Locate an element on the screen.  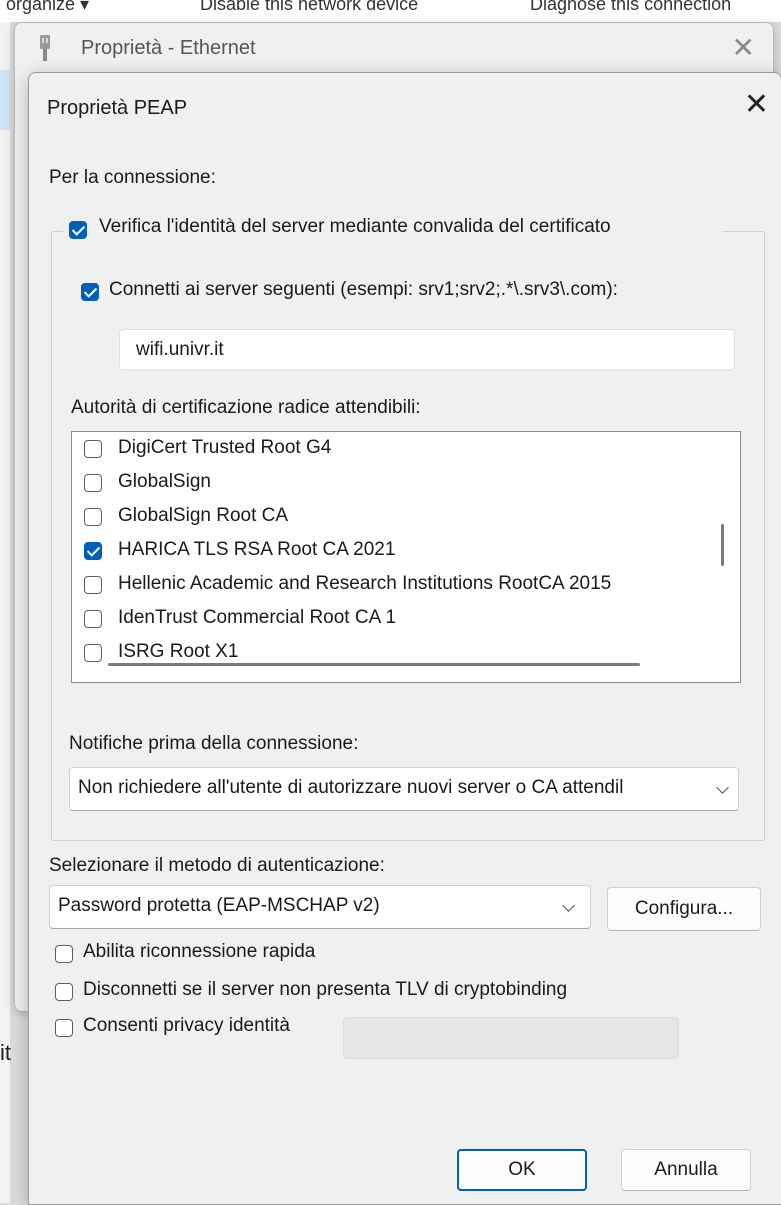
ethernet-window-title: Proprietà - Ethernet is located at coordinates (168, 48).